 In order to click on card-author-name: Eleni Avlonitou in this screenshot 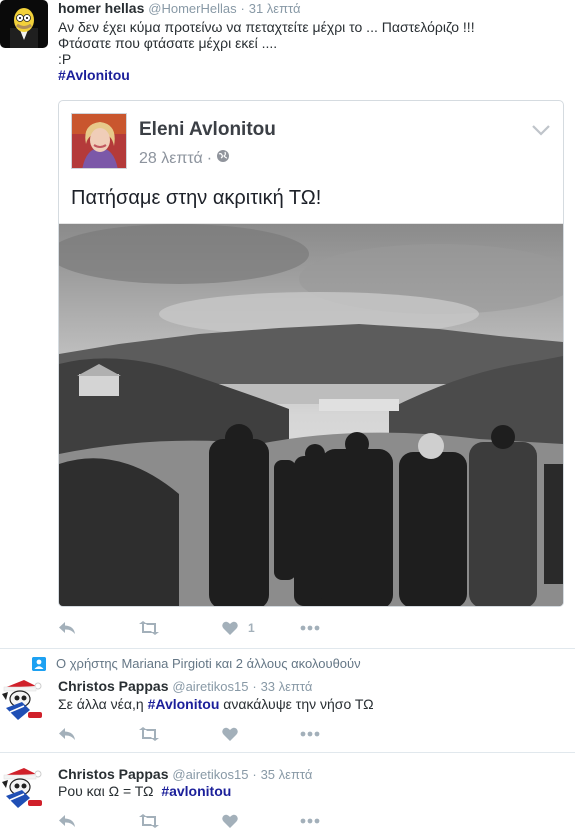, I will do `click(207, 130)`.